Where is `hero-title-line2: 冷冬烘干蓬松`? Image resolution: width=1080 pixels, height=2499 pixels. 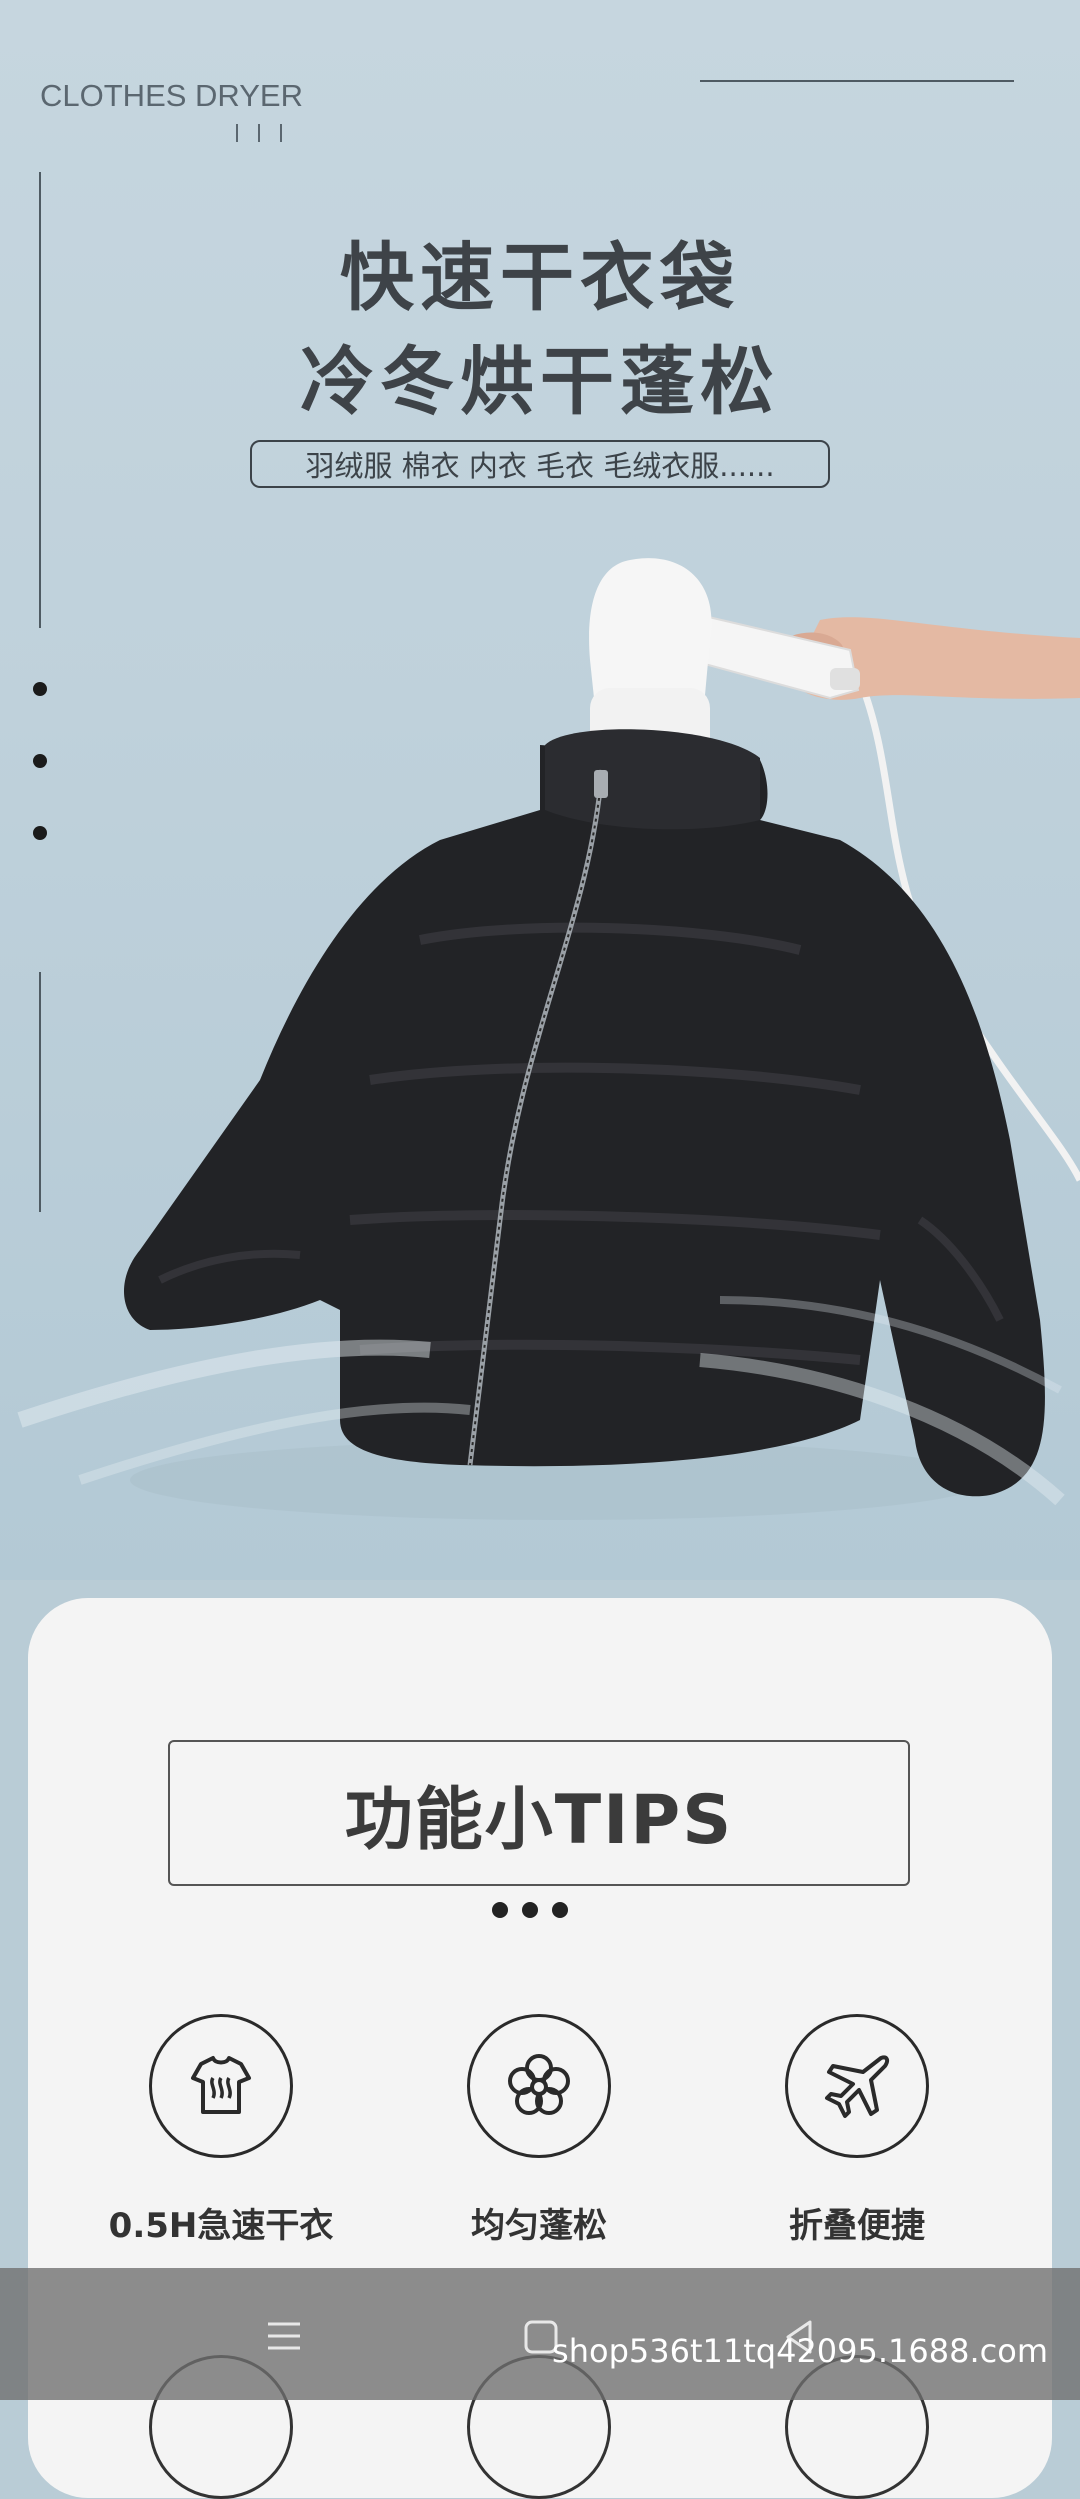 hero-title-line2: 冷冬烘干蓬松 is located at coordinates (540, 382).